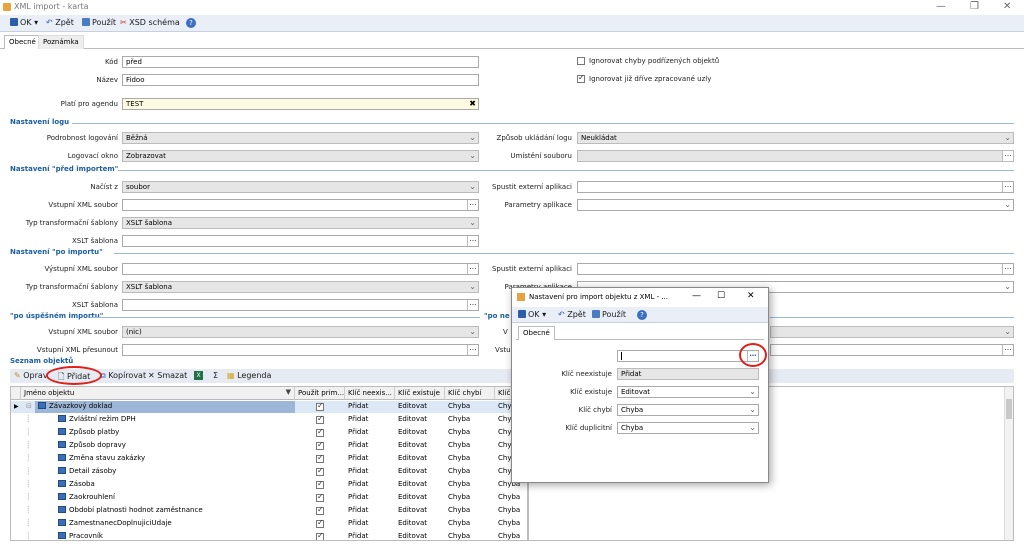  Describe the element at coordinates (215, 375) in the screenshot. I see `sum-button: Σ` at that location.